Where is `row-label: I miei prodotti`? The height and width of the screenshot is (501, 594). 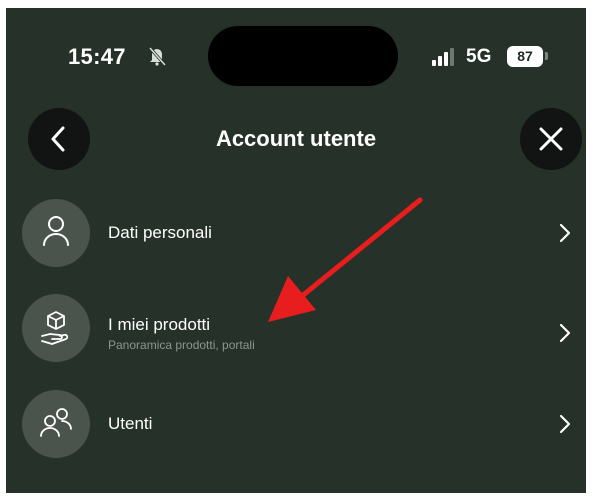 row-label: I miei prodotti is located at coordinates (159, 324).